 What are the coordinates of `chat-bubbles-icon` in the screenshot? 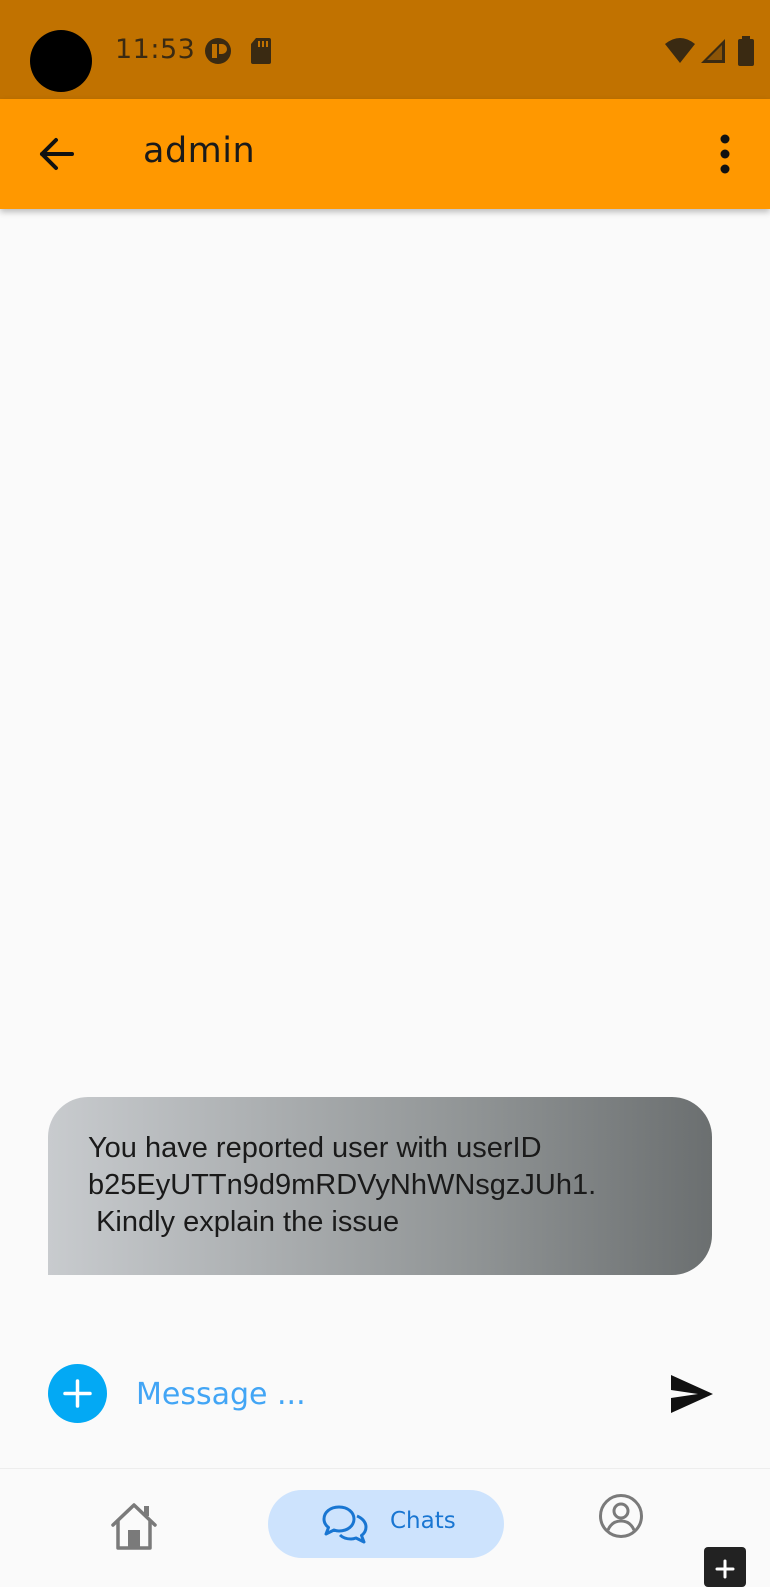 It's located at (345, 1524).